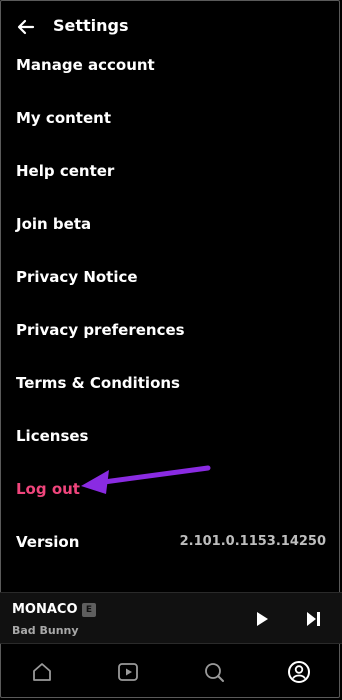 The image size is (342, 700). What do you see at coordinates (171, 276) in the screenshot?
I see `menu-item-privacy-notice: Privacy Notice` at bounding box center [171, 276].